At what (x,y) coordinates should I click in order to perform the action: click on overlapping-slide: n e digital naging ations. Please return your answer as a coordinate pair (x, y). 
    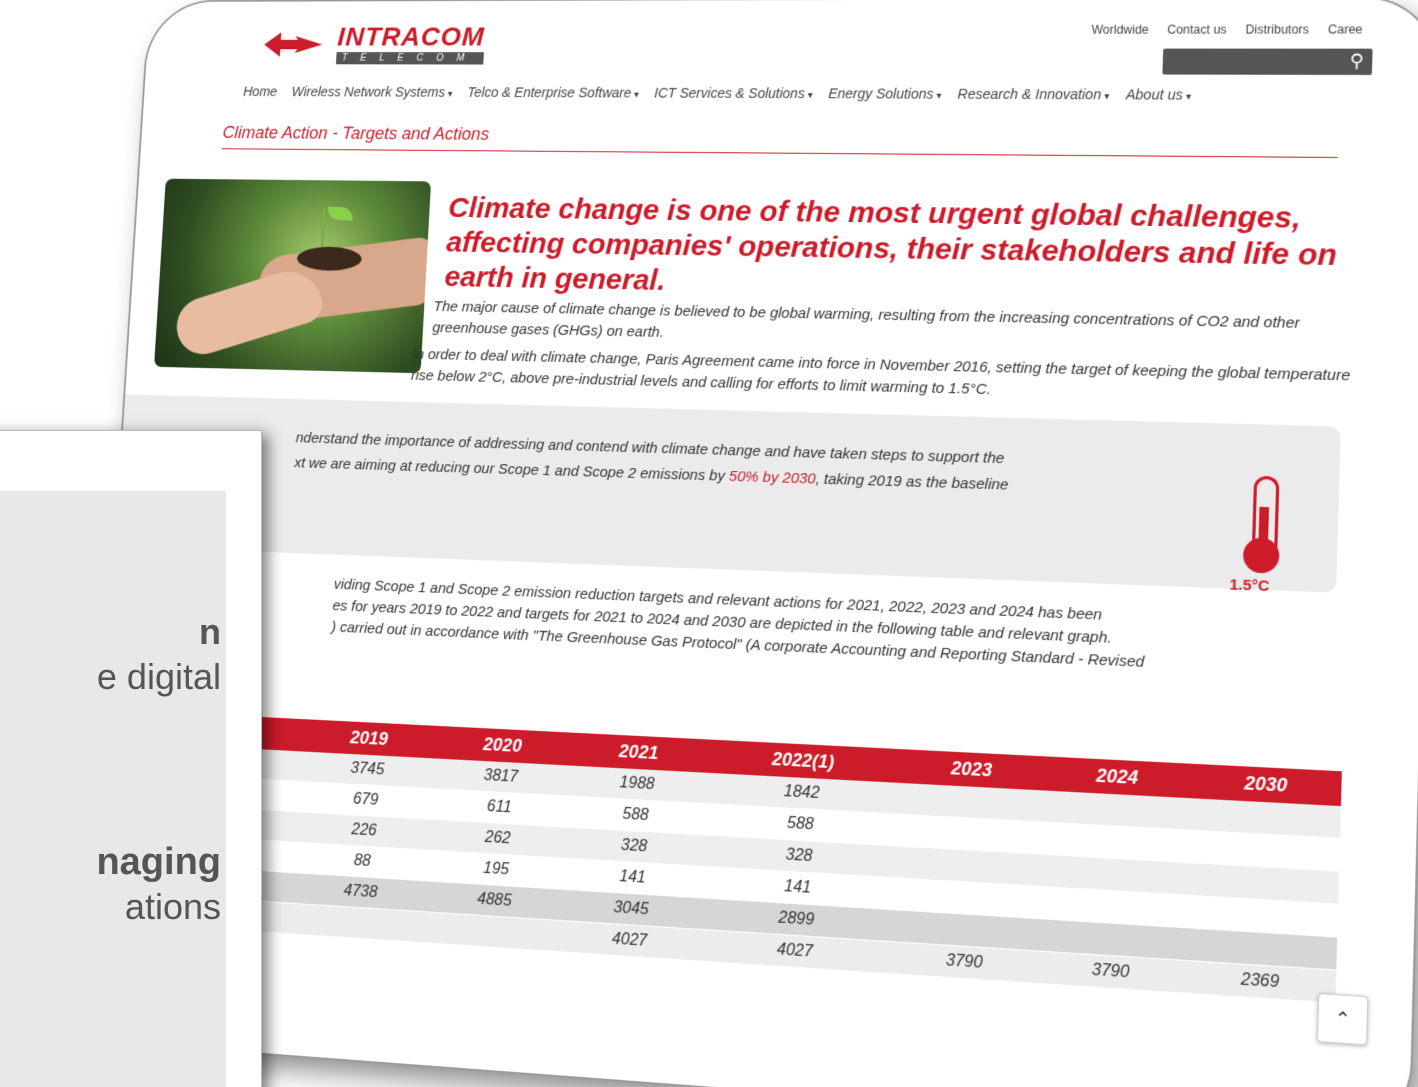
    Looking at the image, I should click on (131, 758).